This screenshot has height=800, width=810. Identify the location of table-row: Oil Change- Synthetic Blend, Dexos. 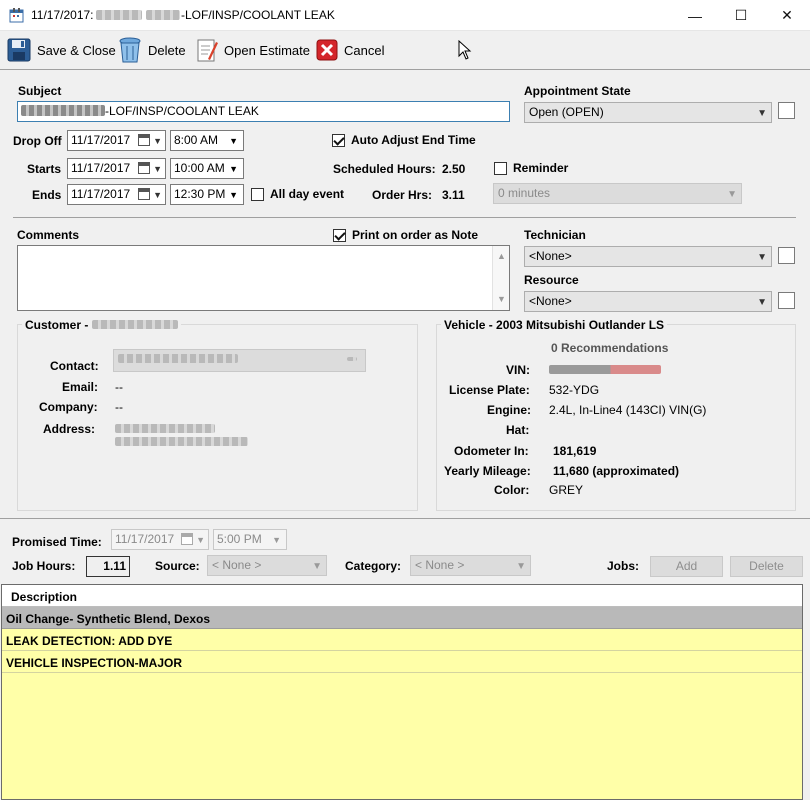
(402, 618).